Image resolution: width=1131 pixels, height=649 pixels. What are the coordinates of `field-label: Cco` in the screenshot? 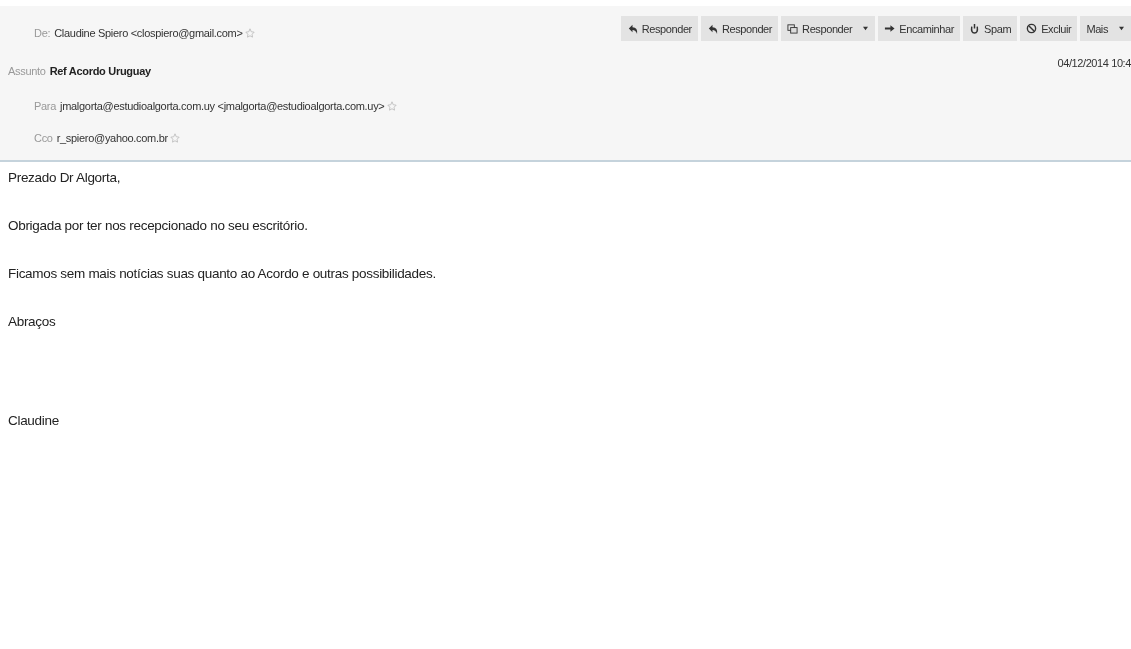 It's located at (43, 138).